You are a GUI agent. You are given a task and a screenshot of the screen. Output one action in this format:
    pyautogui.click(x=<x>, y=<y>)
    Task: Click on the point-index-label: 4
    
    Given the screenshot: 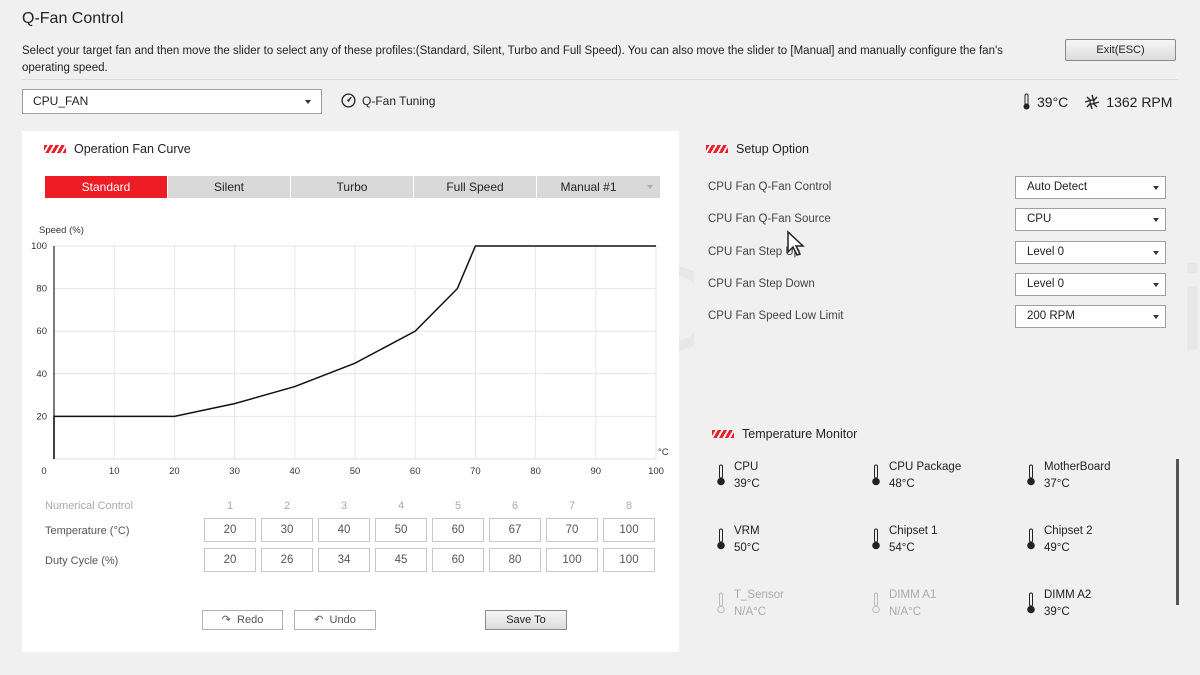 What is the action you would take?
    pyautogui.click(x=401, y=506)
    